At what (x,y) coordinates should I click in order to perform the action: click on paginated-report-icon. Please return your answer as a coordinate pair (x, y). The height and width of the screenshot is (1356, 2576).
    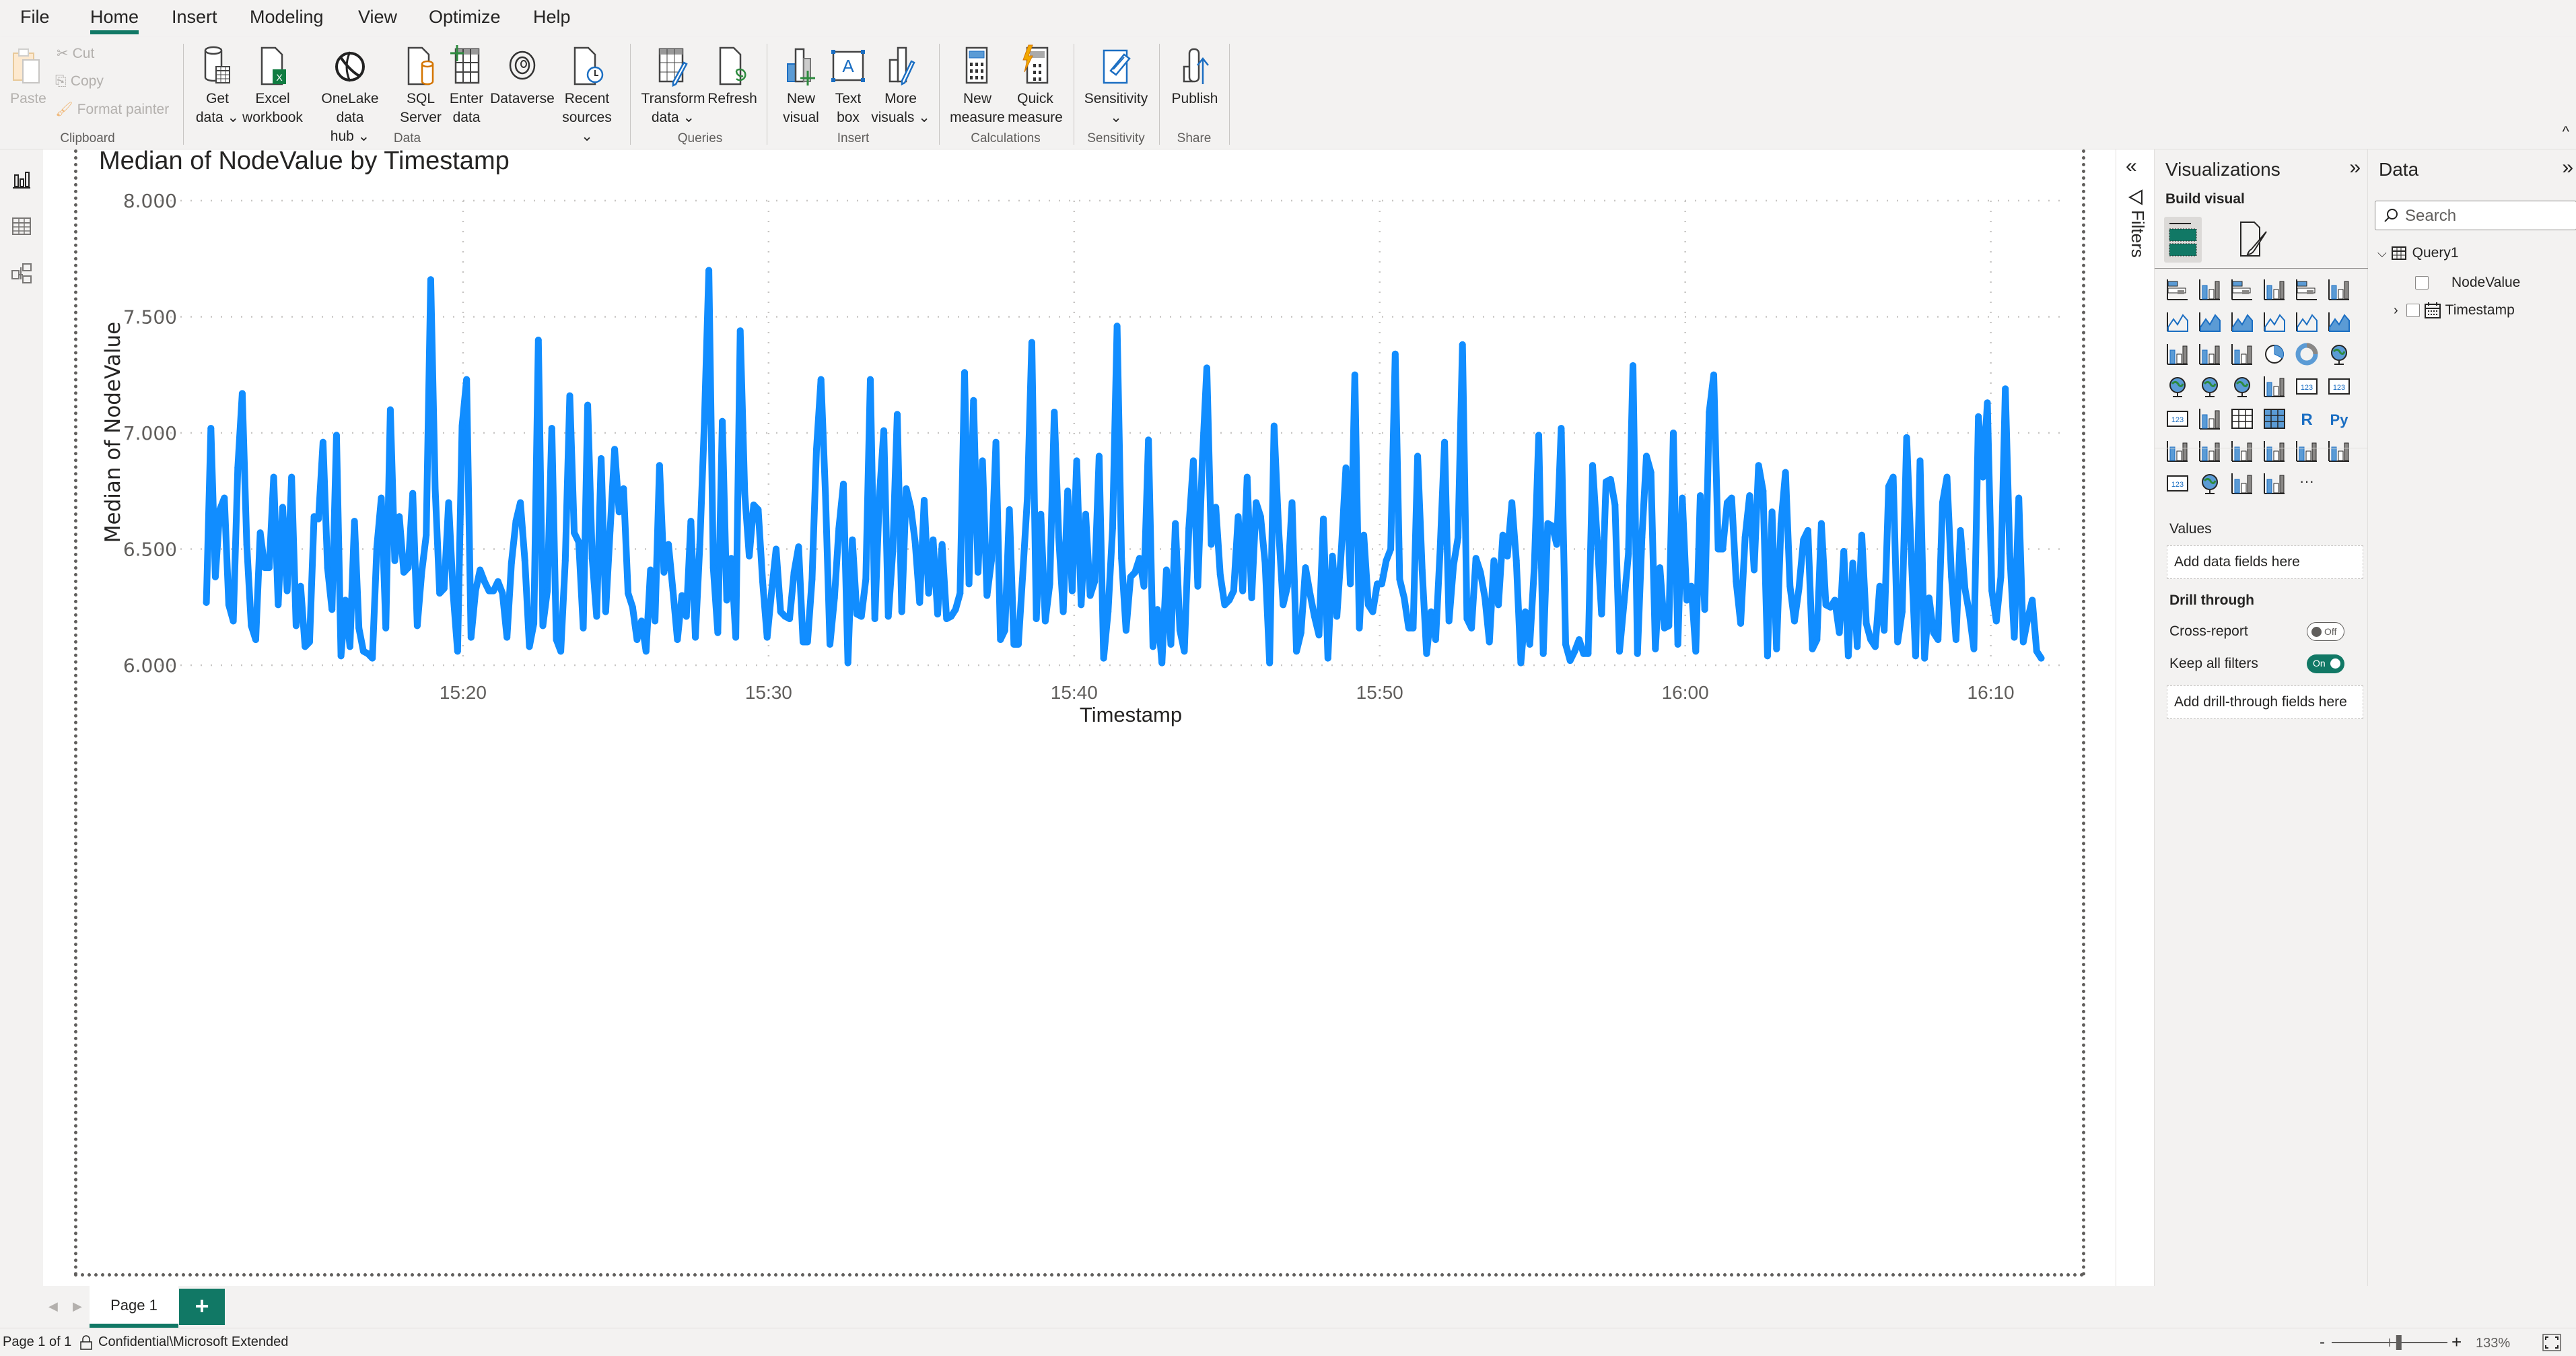
    Looking at the image, I should click on (2339, 451).